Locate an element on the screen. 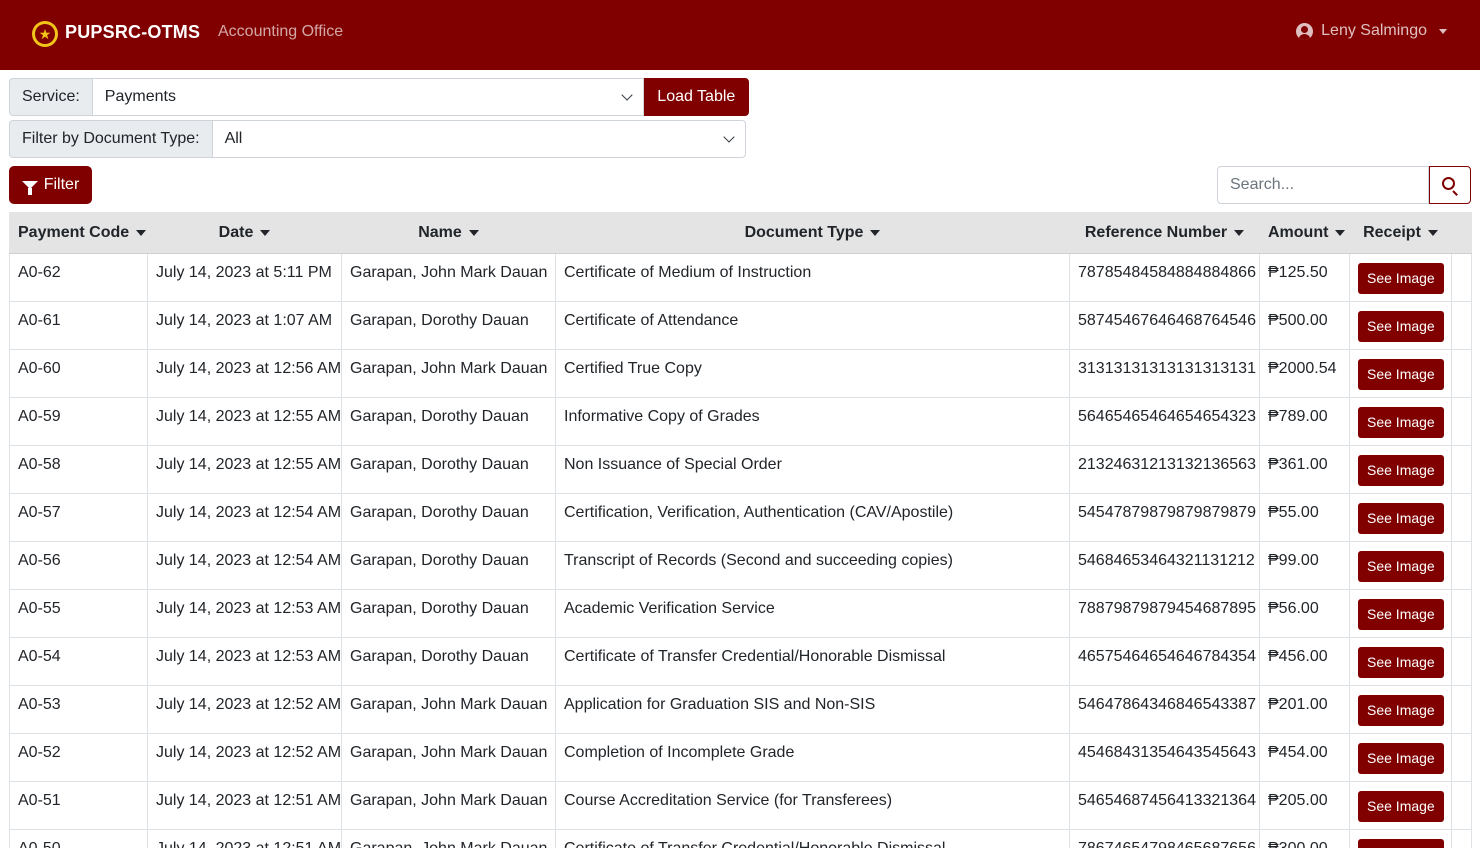  amount-cell: ₱125.50 is located at coordinates (1304, 277).